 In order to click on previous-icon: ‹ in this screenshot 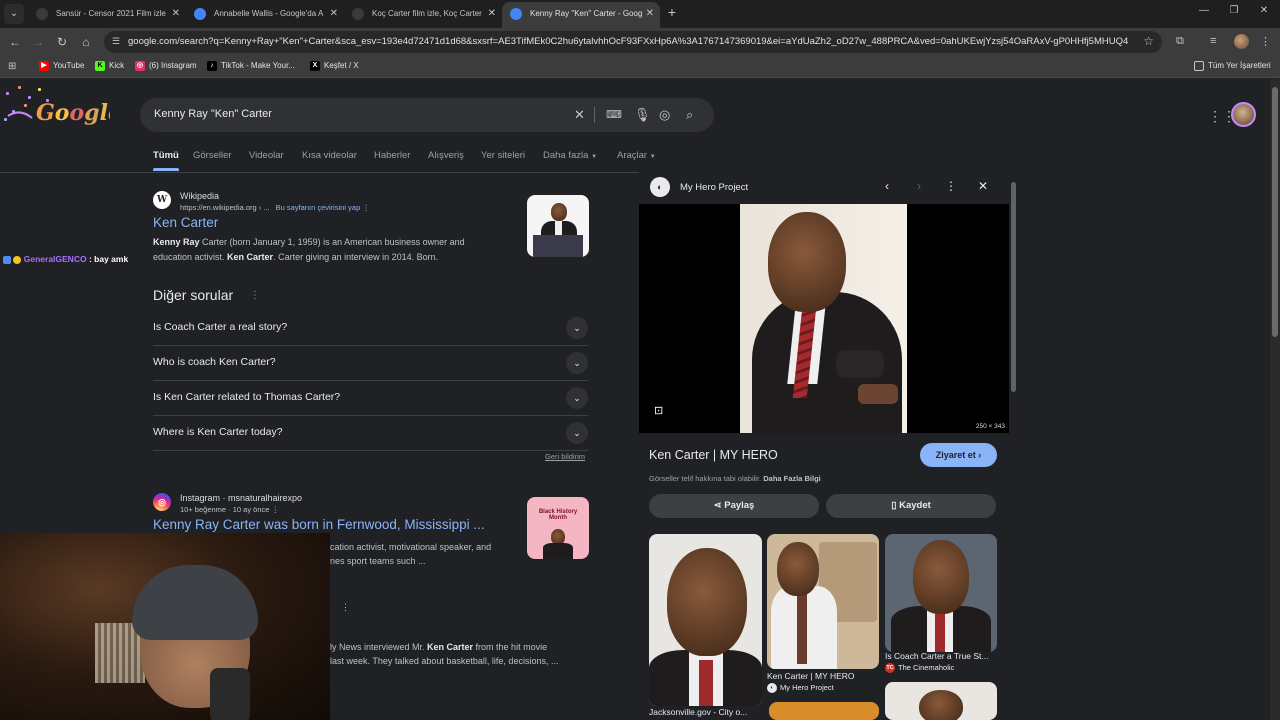, I will do `click(887, 186)`.